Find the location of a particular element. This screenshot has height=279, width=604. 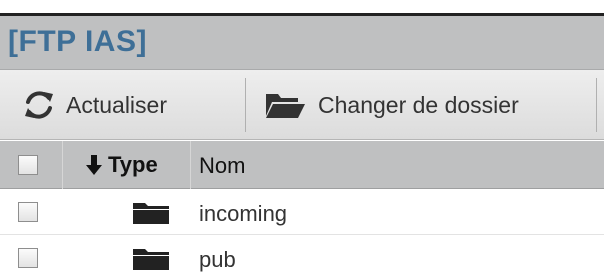

file-name: incoming is located at coordinates (243, 214).